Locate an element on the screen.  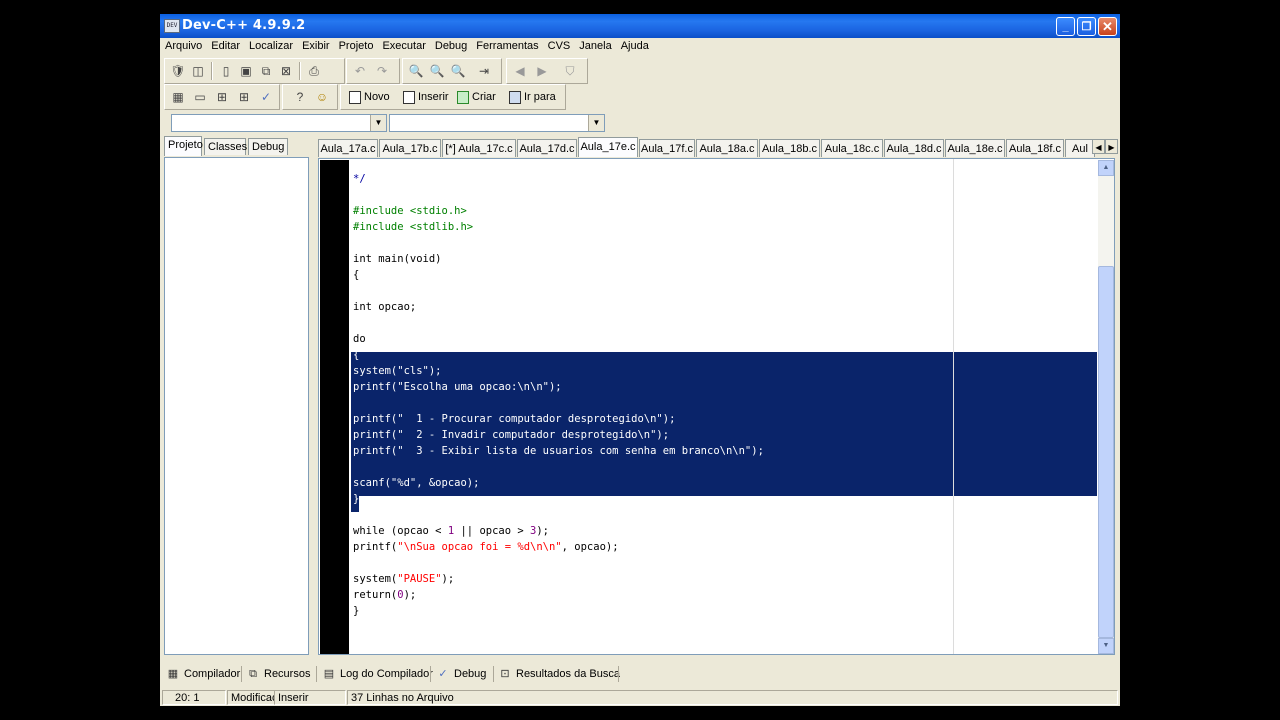
member-combobox: ▼ is located at coordinates (497, 123).